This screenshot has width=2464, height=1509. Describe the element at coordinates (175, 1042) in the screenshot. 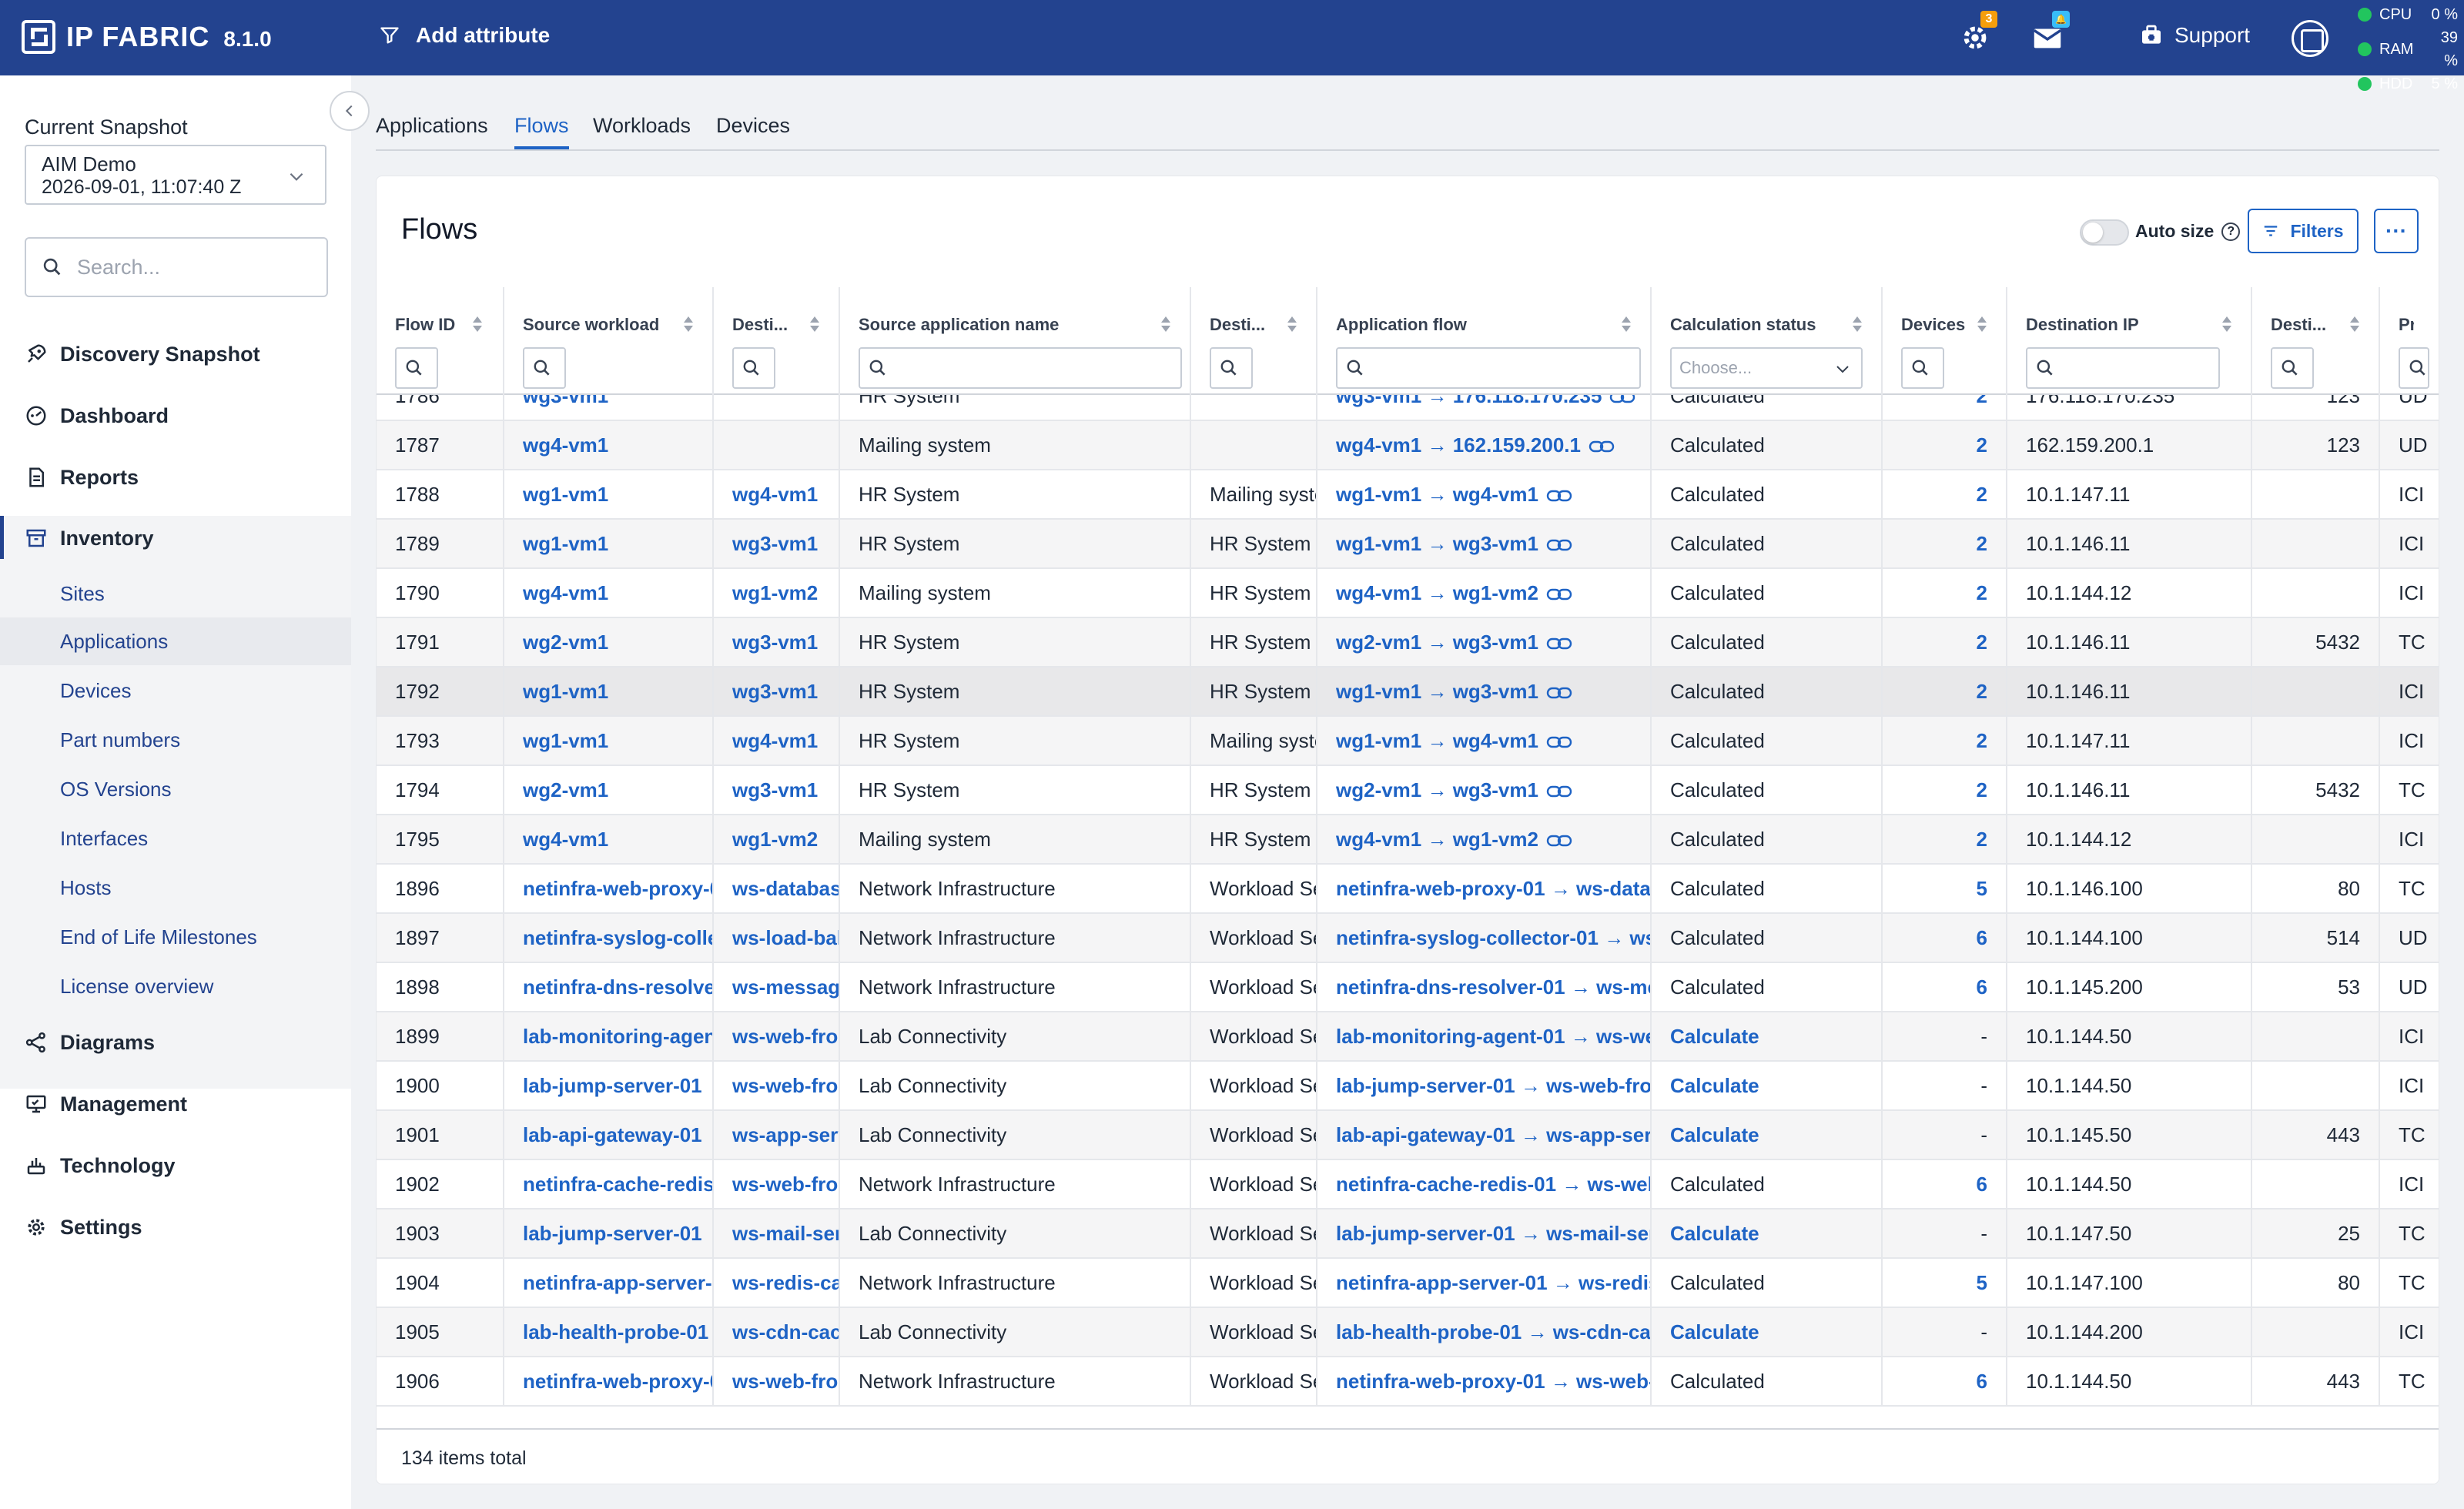

I see `nav-diagrams: Diagrams` at that location.